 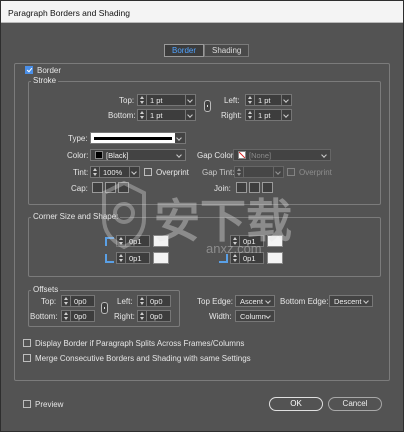 I want to click on border-label: Border, so click(x=49, y=70).